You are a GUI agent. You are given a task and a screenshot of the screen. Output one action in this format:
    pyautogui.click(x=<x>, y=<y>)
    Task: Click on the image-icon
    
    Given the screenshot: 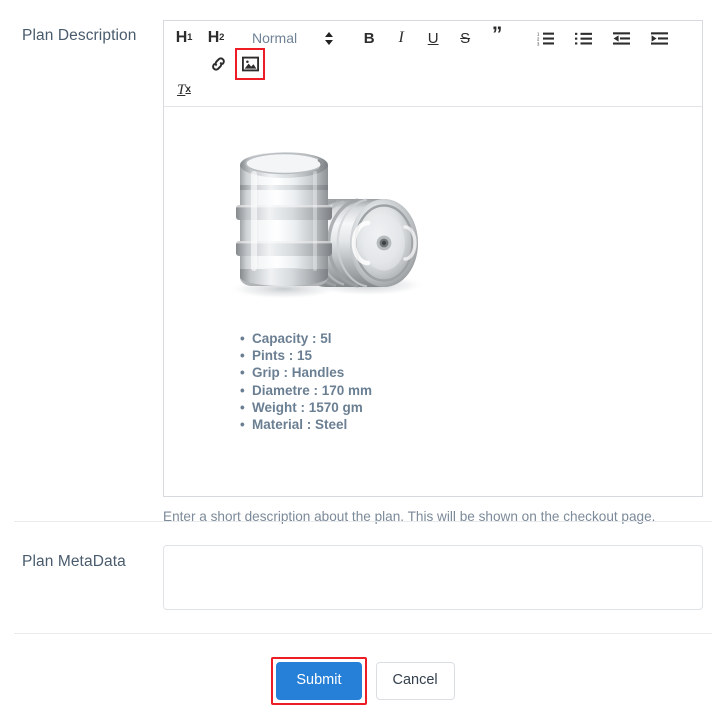 What is the action you would take?
    pyautogui.click(x=250, y=64)
    